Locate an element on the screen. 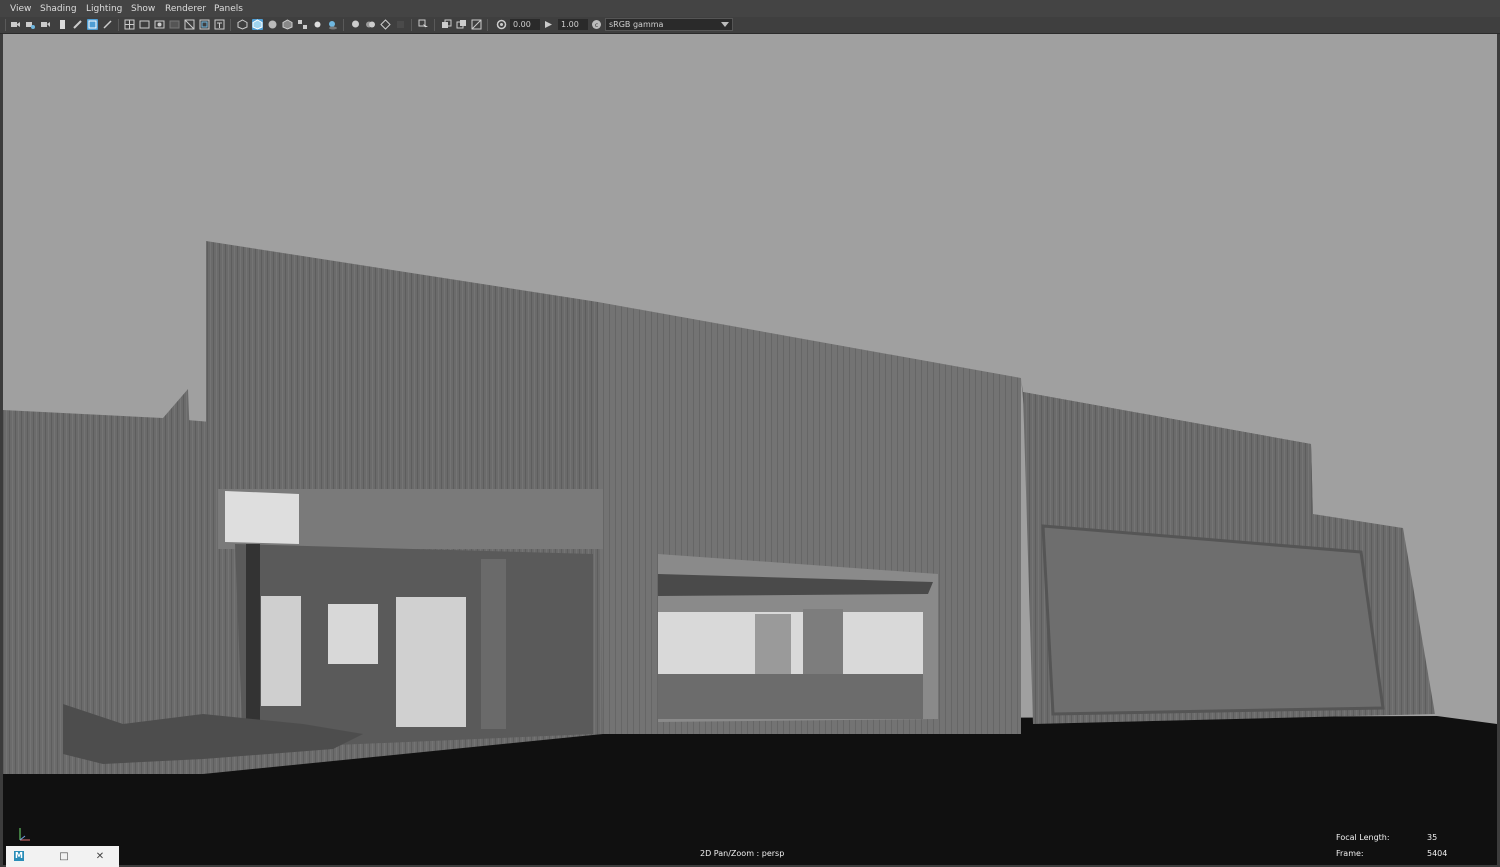 The image size is (1500, 867). isolate-select-icon is located at coordinates (423, 24).